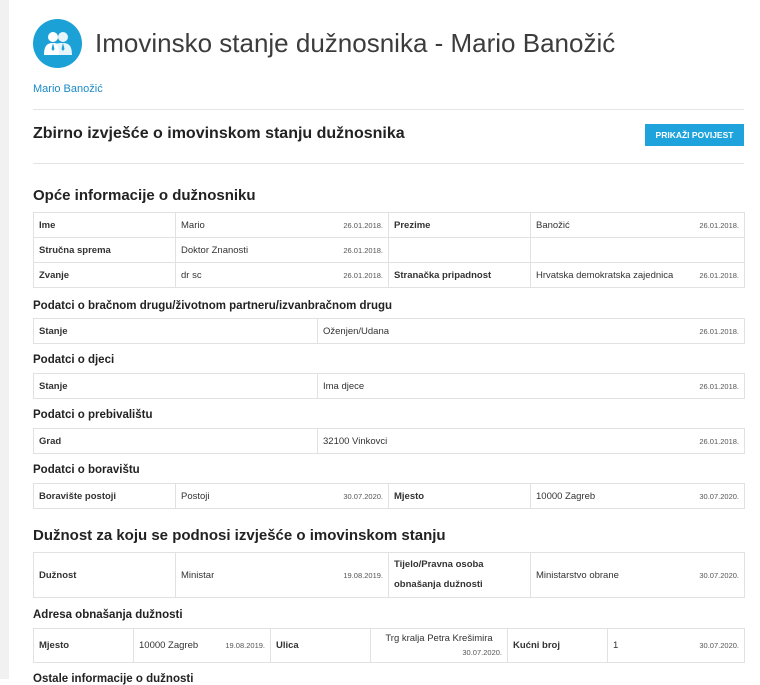 The image size is (760, 685). What do you see at coordinates (104, 575) in the screenshot?
I see `label-duznost: Dužnost` at bounding box center [104, 575].